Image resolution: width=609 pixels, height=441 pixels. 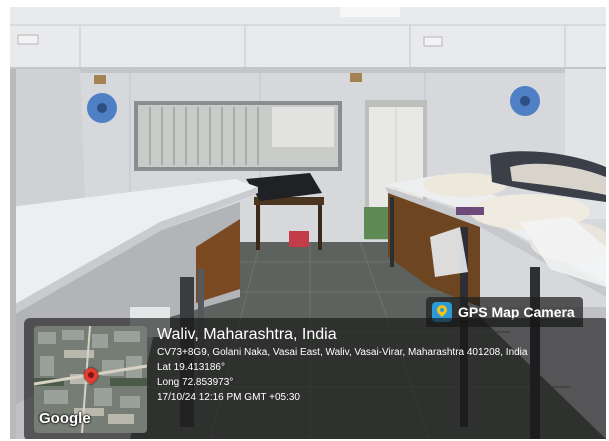 What do you see at coordinates (65, 418) in the screenshot?
I see `google-logo: Google` at bounding box center [65, 418].